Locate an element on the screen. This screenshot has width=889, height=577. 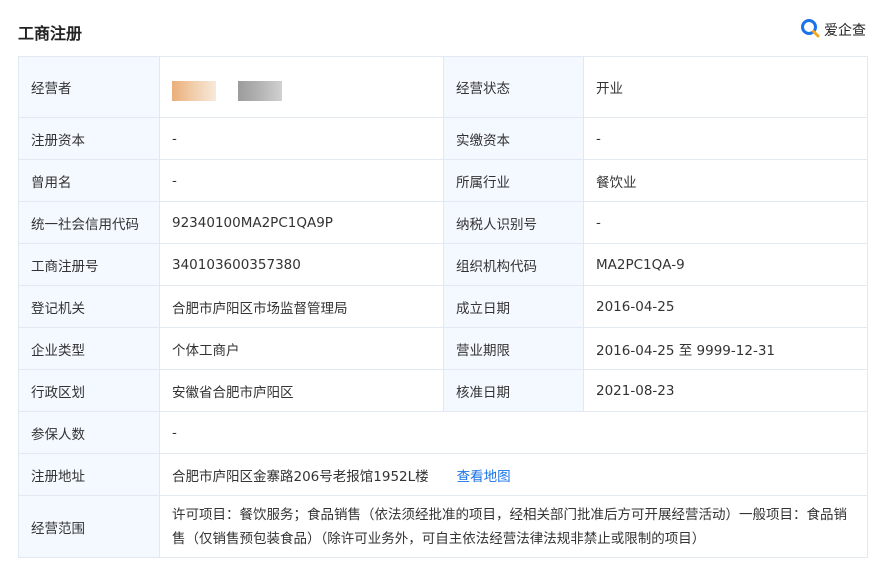
table-row: 登记机关 合肥市庐阳区市场监督管理局 成立日期 2016-04-25 is located at coordinates (443, 307).